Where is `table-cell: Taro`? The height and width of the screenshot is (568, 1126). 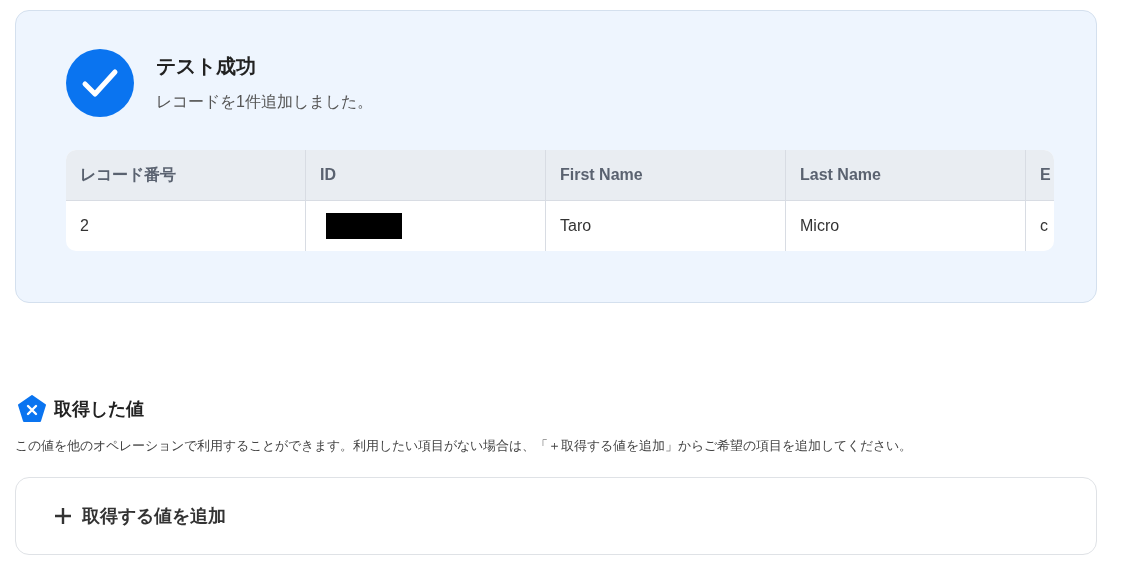 table-cell: Taro is located at coordinates (576, 226).